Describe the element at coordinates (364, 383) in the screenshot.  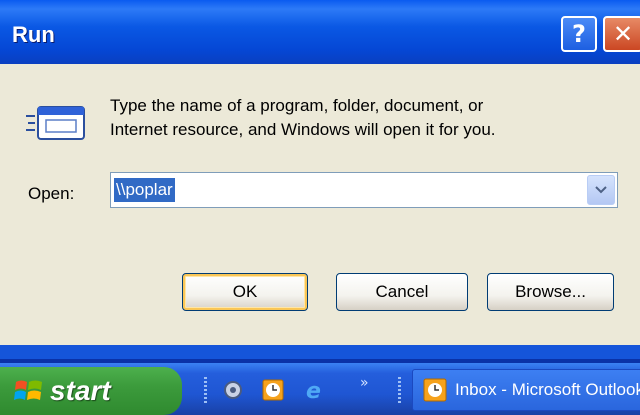
I see `chevron-overflow-icon: »` at that location.